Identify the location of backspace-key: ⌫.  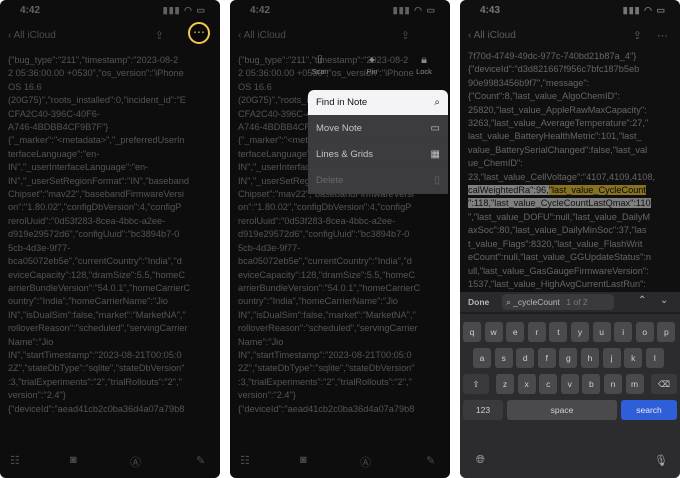
(664, 384).